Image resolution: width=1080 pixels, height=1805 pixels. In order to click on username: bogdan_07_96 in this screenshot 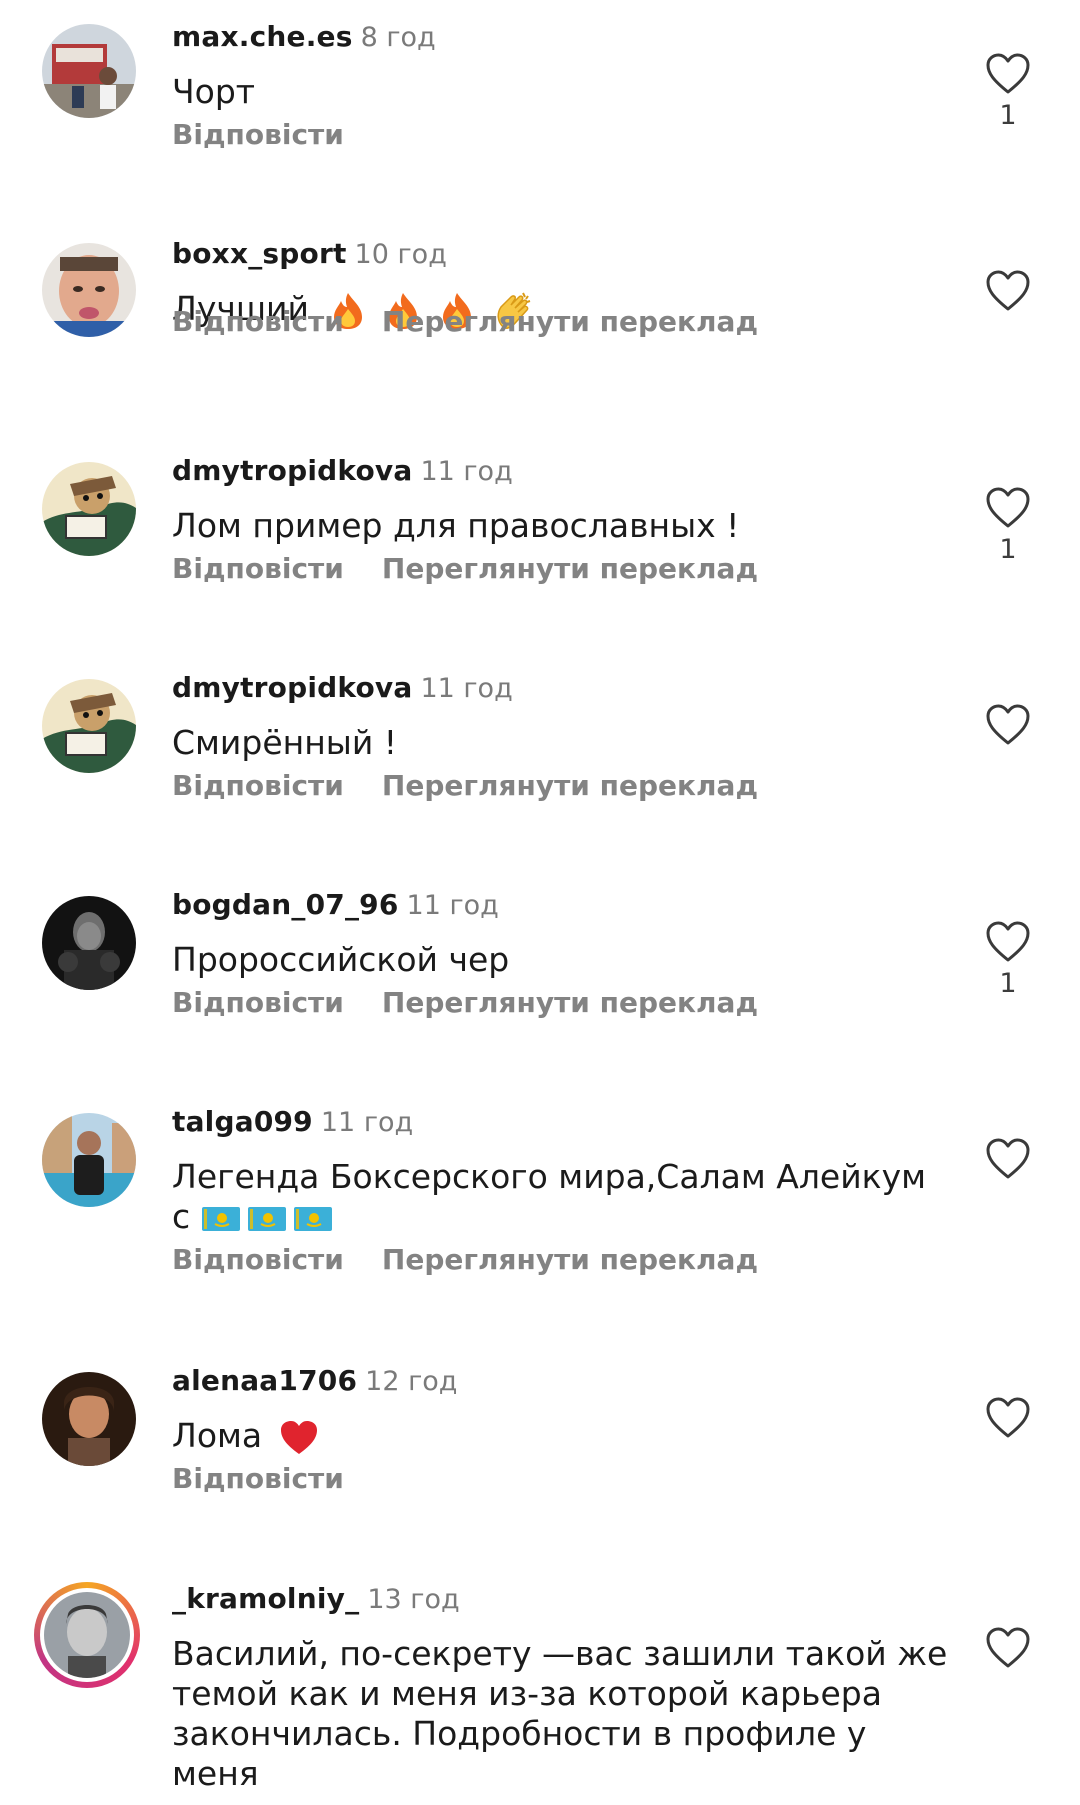, I will do `click(285, 904)`.